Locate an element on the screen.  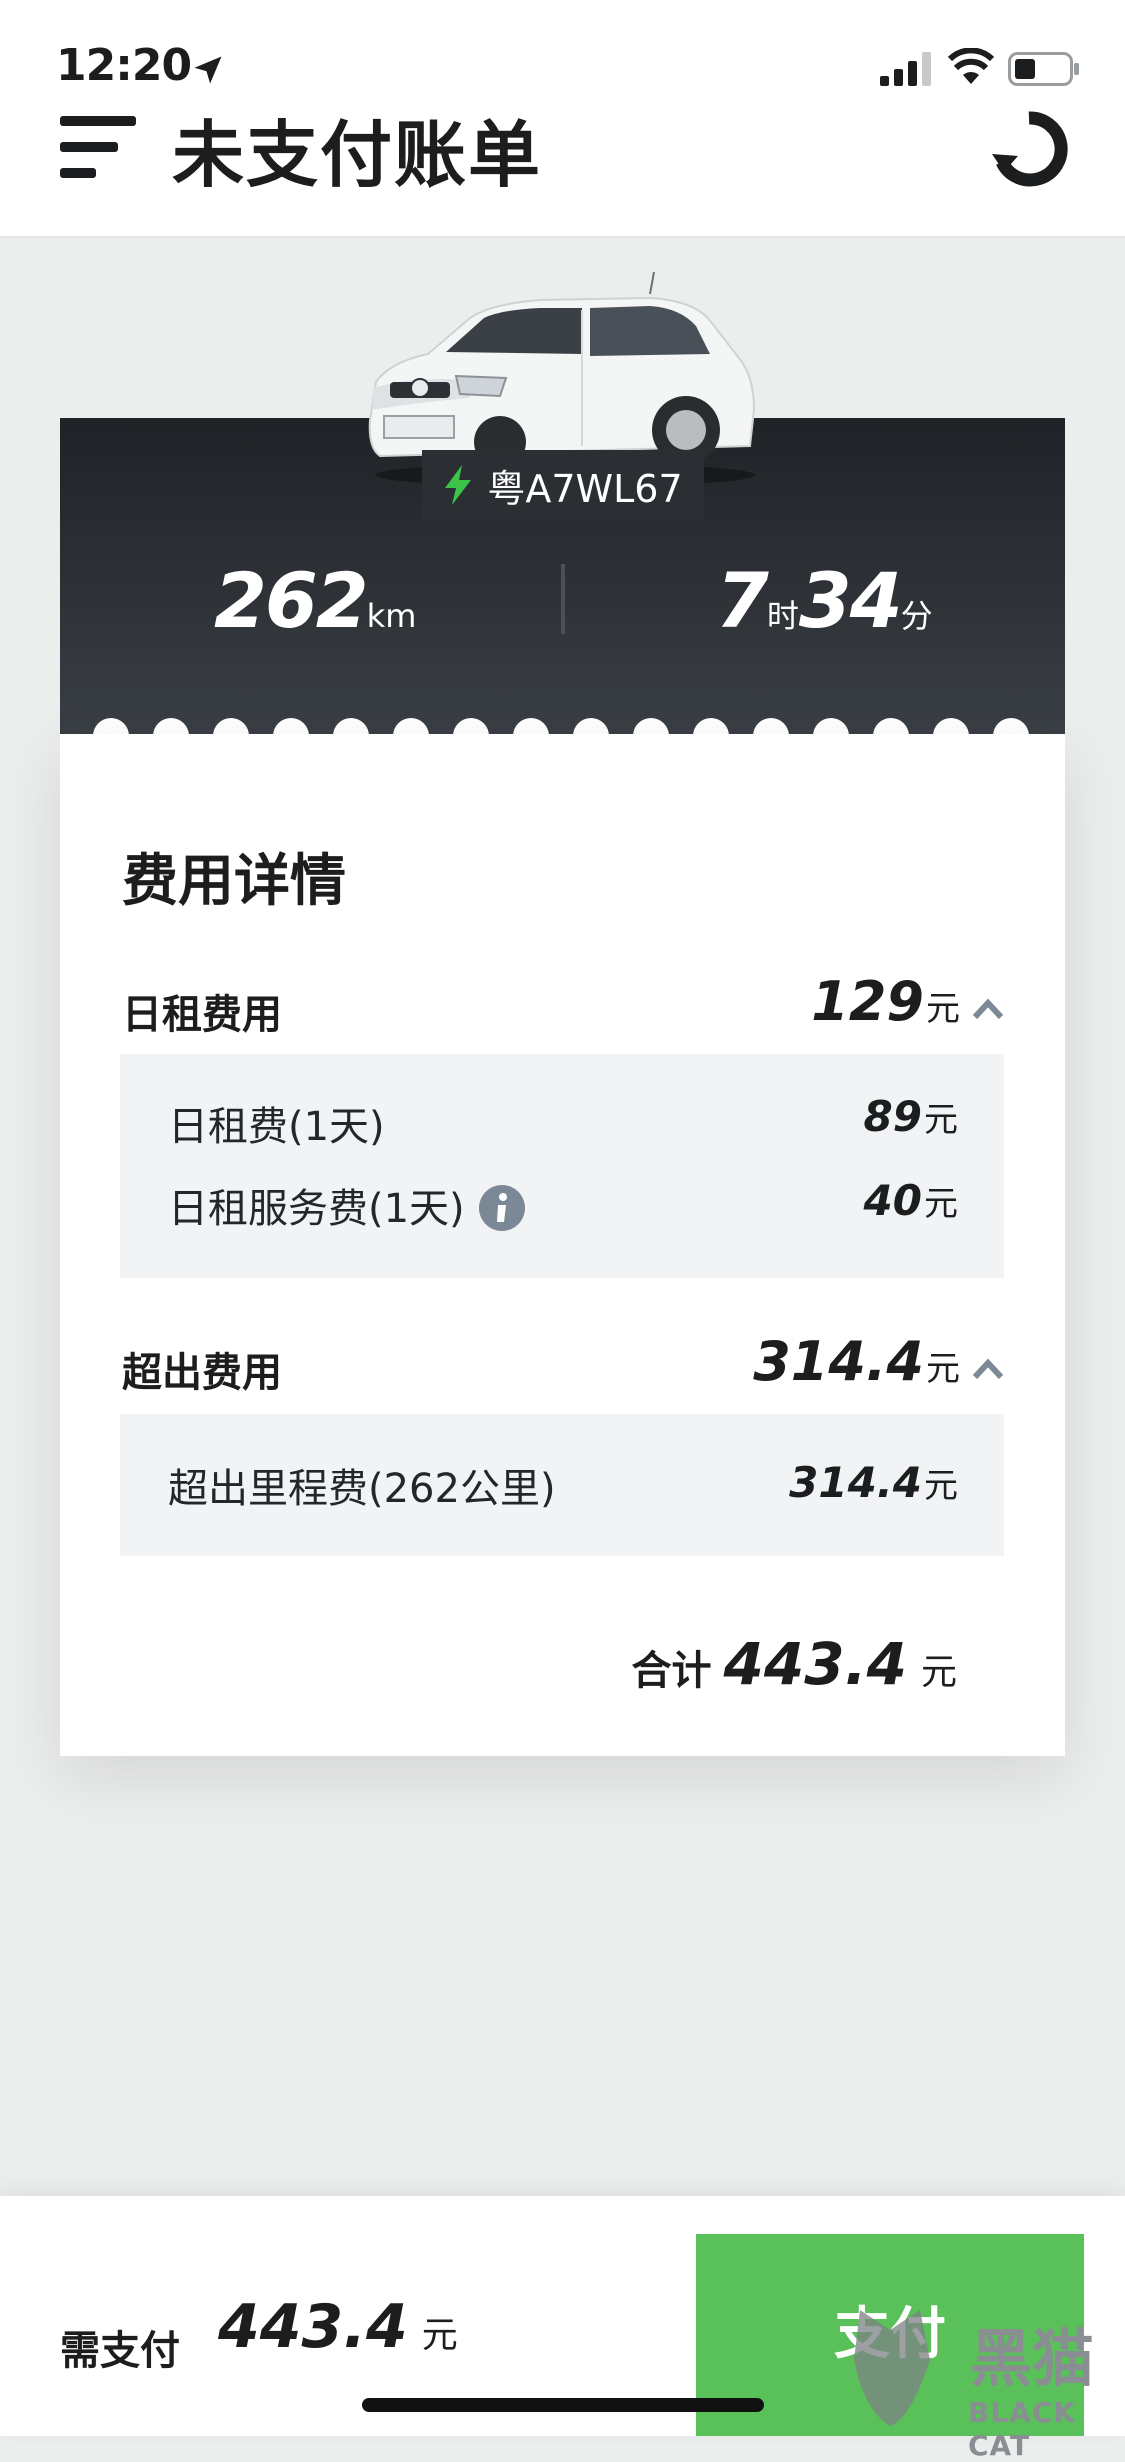
electric-bolt-icon is located at coordinates (458, 485).